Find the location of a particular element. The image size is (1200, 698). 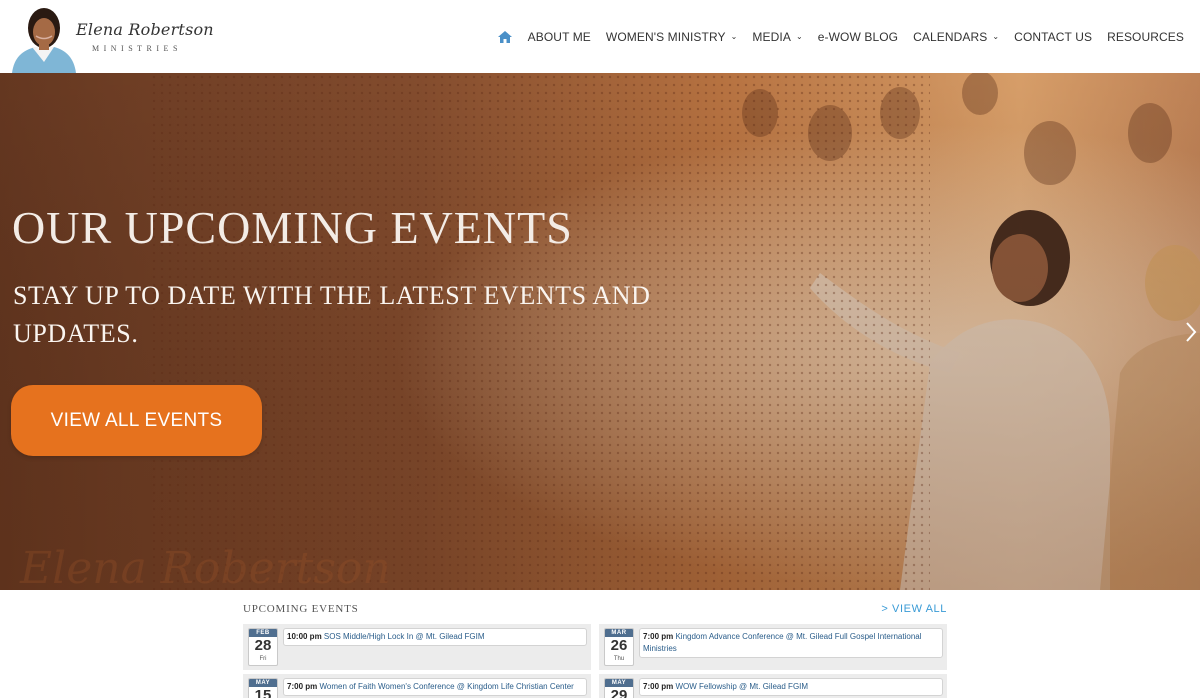

nav-home is located at coordinates (505, 37).